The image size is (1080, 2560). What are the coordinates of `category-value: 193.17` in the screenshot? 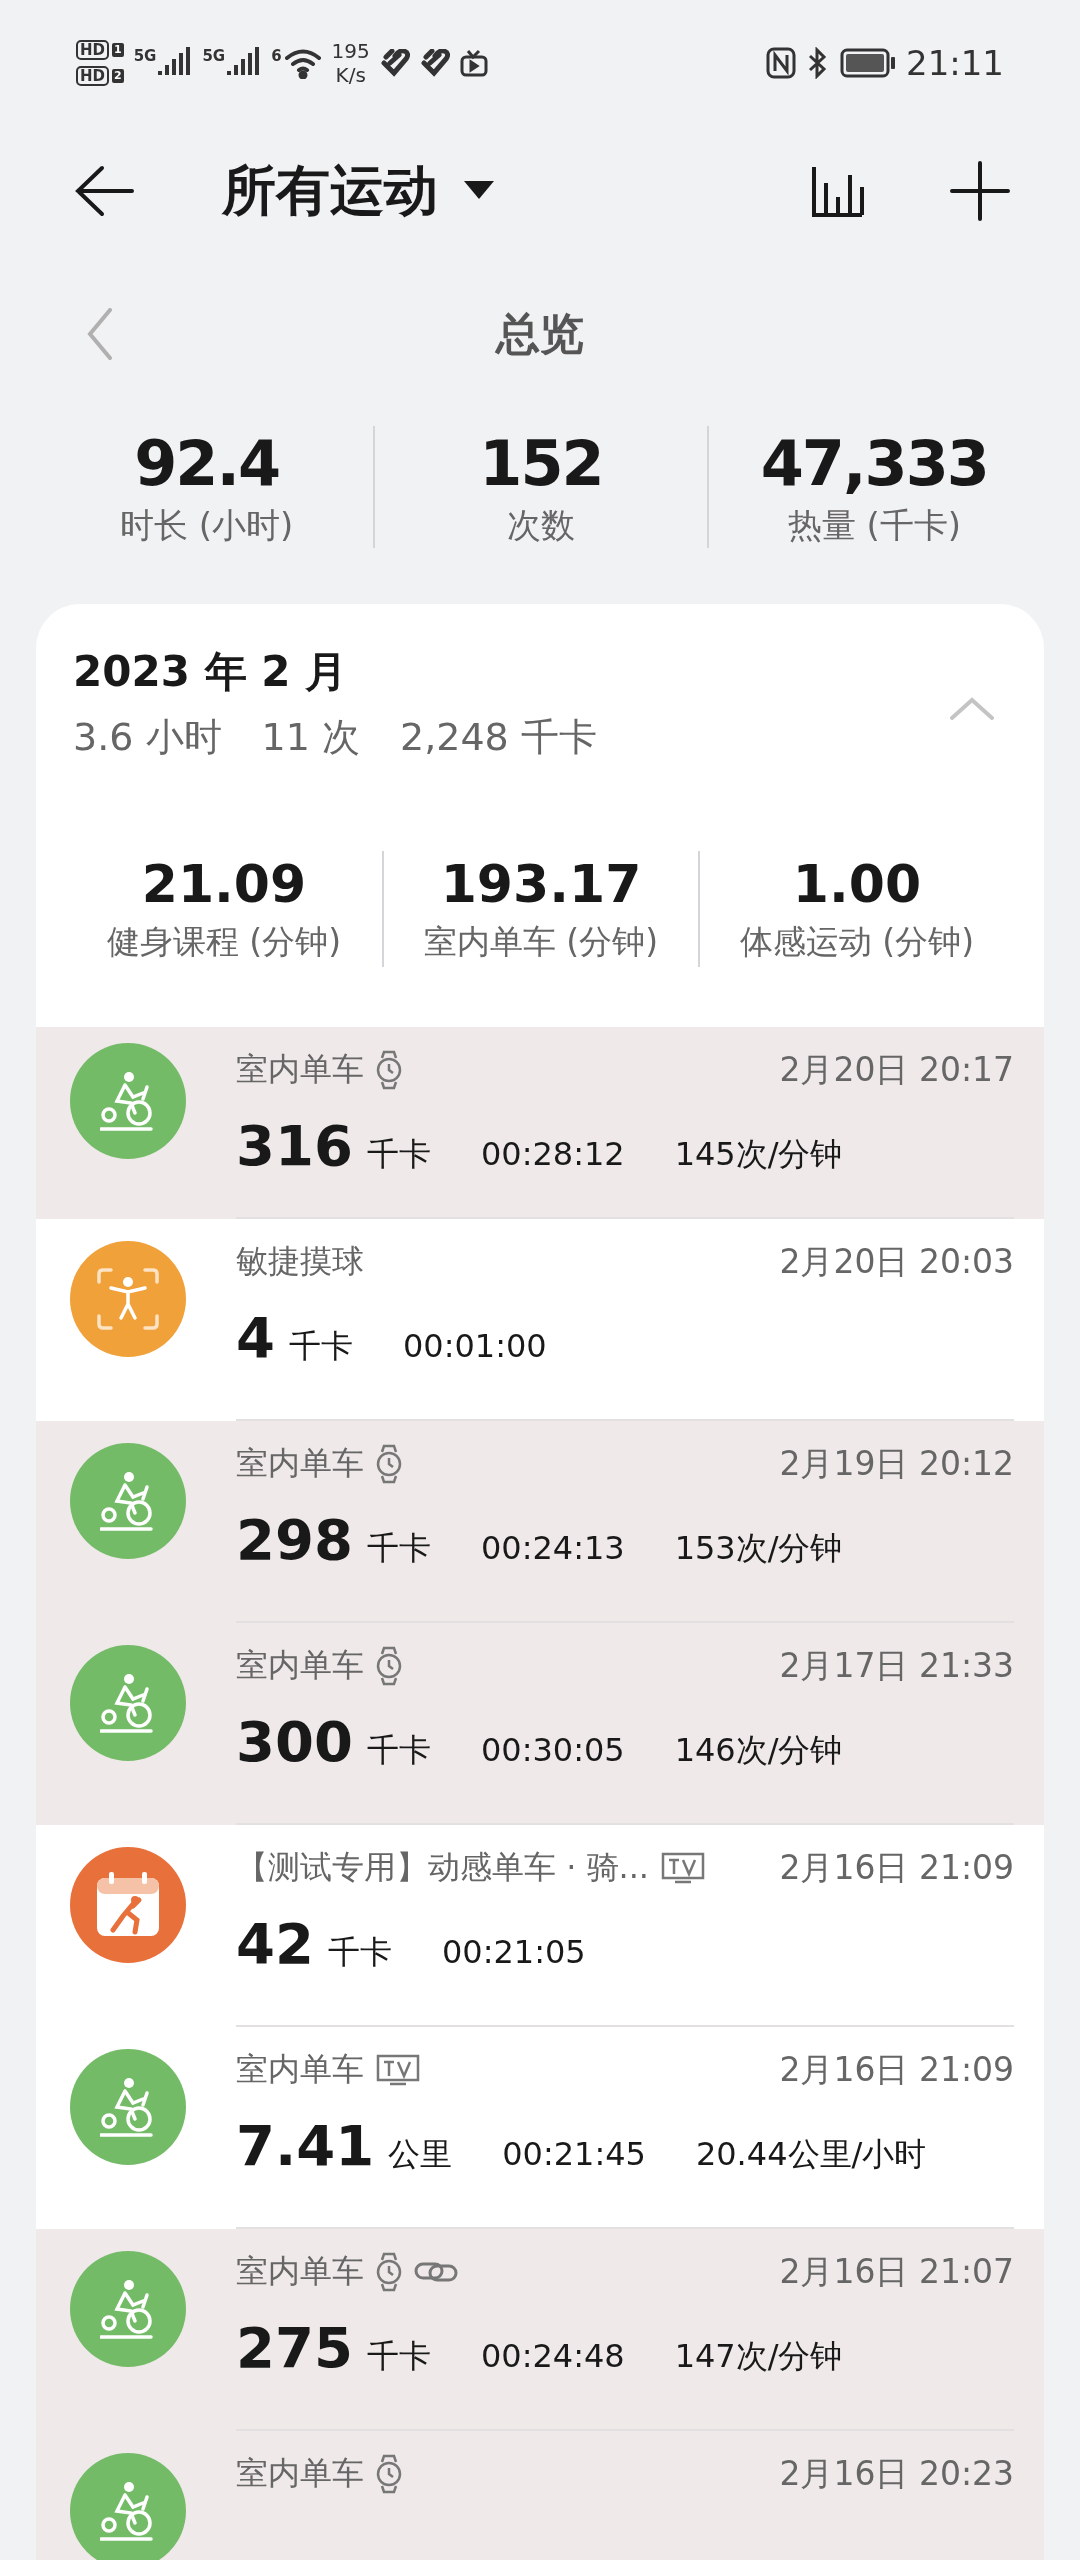 It's located at (541, 884).